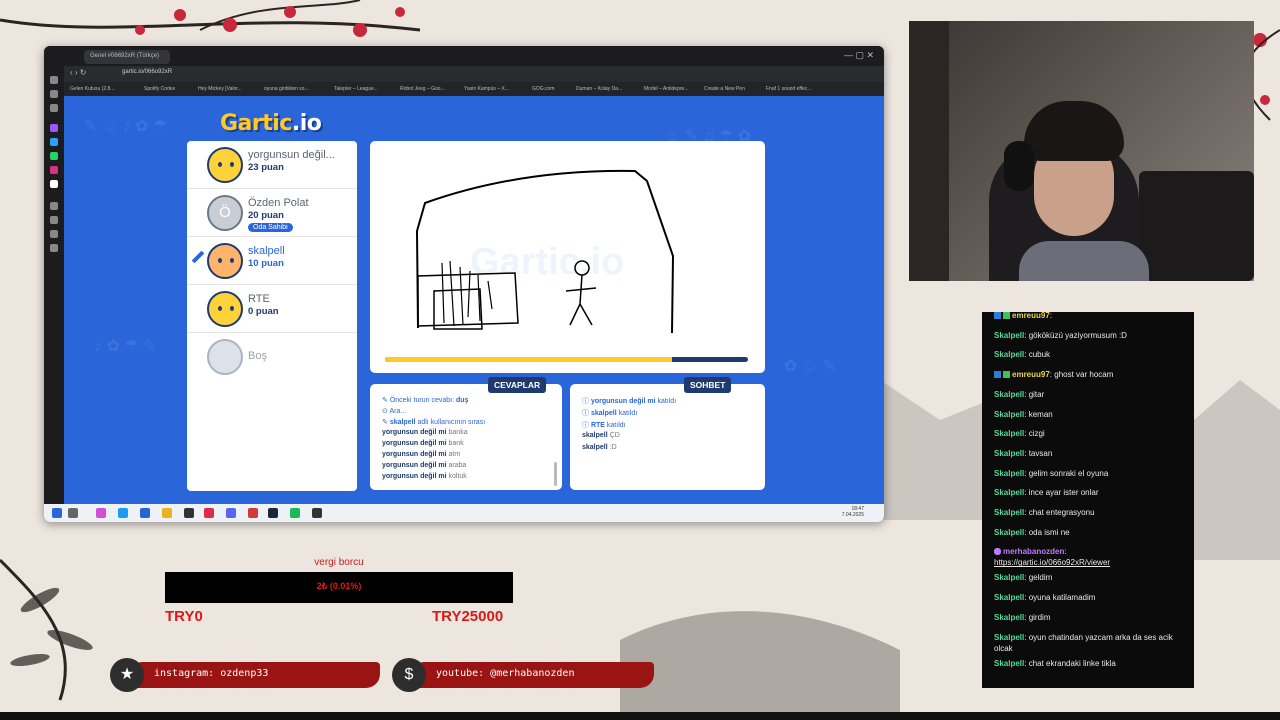 This screenshot has height=720, width=1280. I want to click on stream-chat-message: Skalpell: tavsan, so click(1023, 453).